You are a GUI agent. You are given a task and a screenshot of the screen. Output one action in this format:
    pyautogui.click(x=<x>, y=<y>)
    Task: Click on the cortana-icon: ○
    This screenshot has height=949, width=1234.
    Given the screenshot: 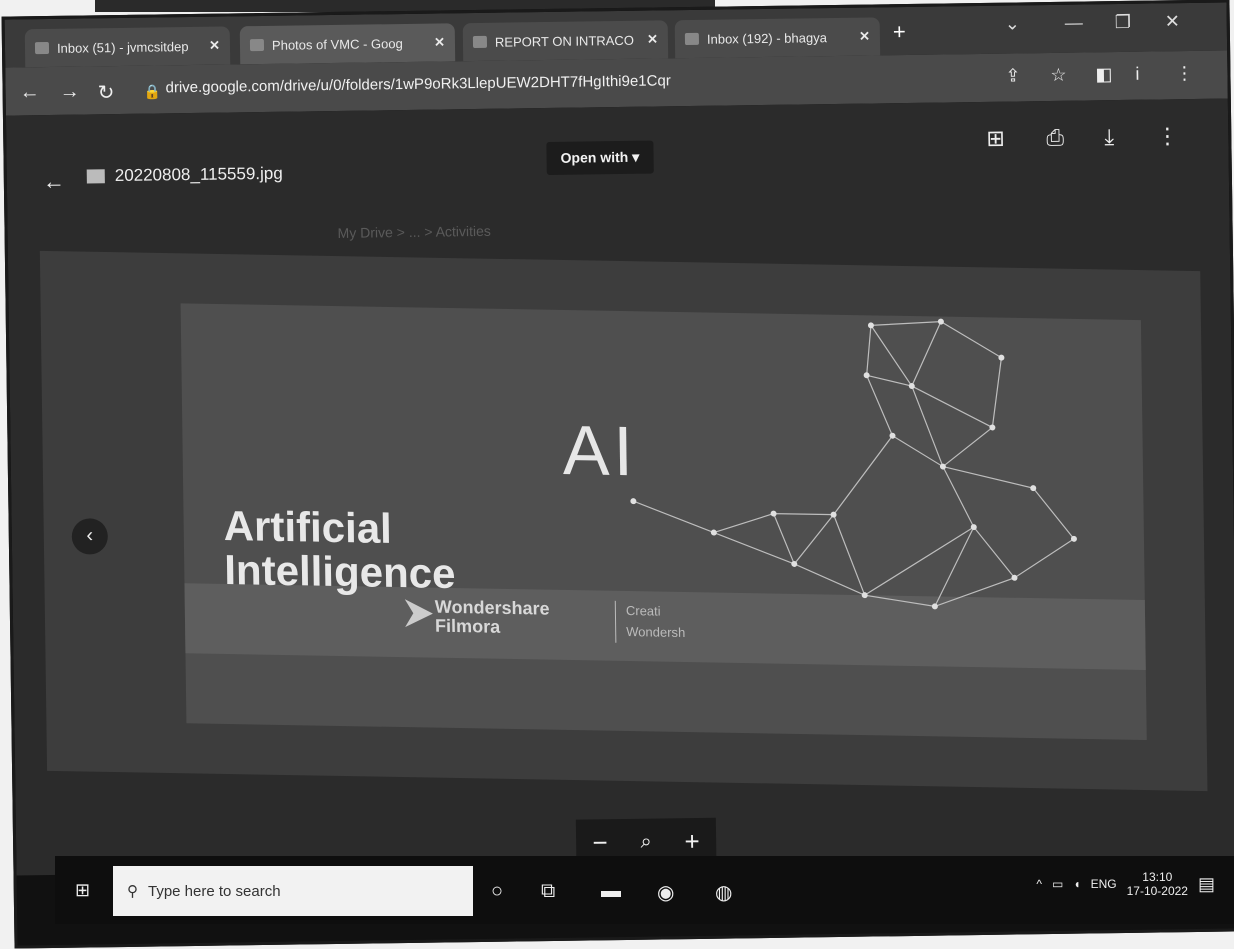 What is the action you would take?
    pyautogui.click(x=497, y=891)
    